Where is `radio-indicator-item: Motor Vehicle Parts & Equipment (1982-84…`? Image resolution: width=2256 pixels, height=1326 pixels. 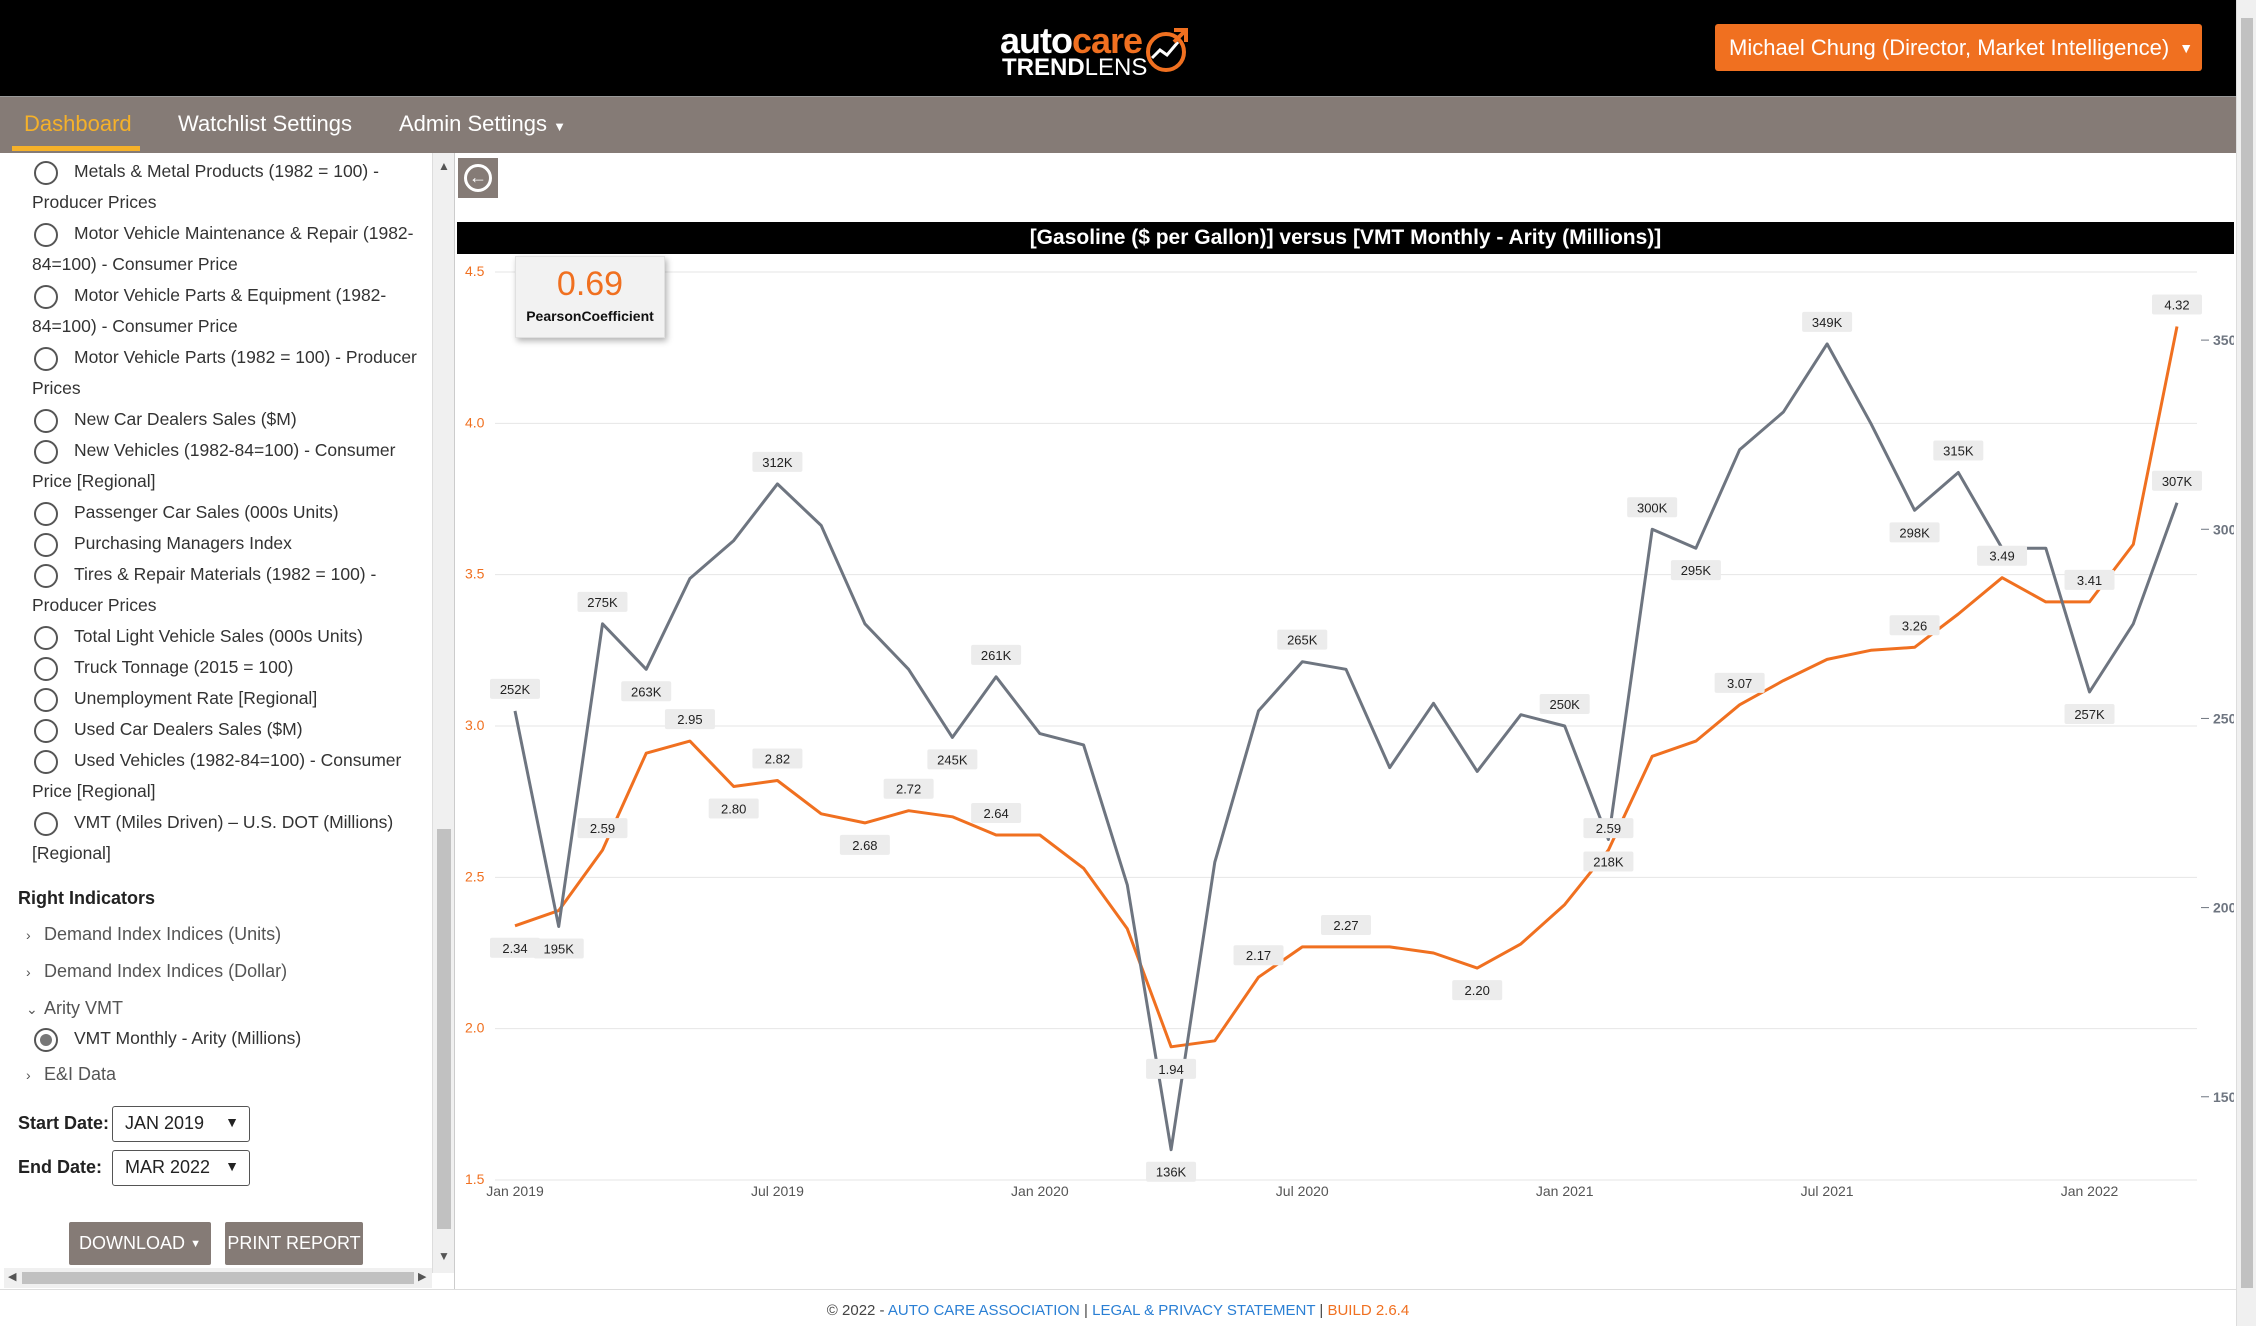 radio-indicator-item: Motor Vehicle Parts & Equipment (1982-84… is located at coordinates (230, 311).